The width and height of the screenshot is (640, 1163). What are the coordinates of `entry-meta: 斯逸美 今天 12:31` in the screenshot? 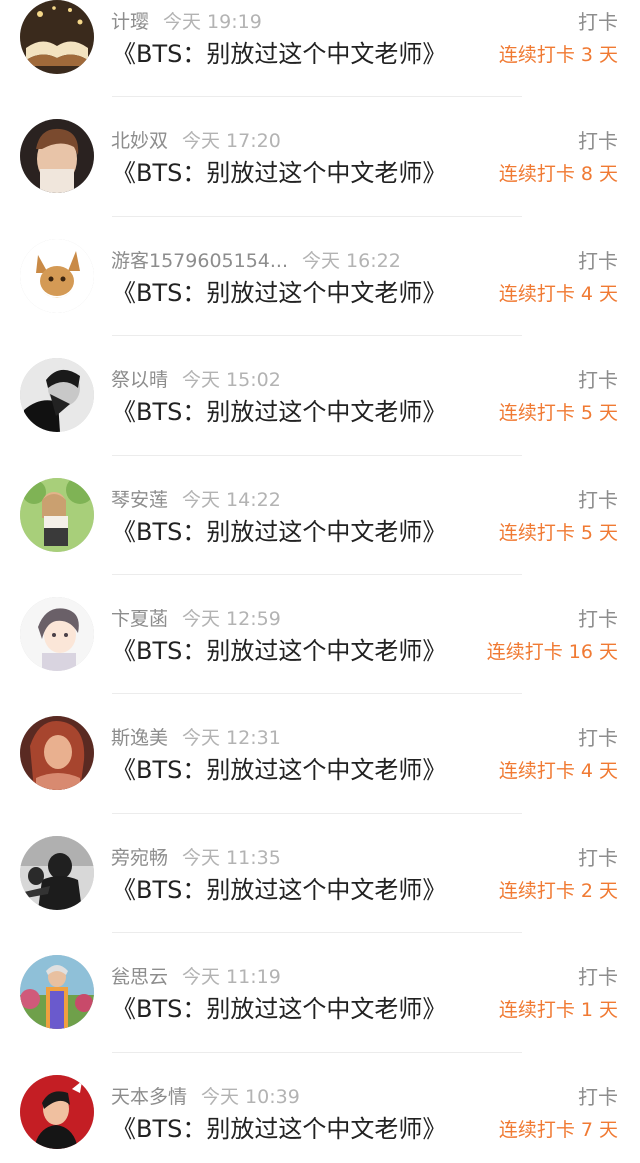 It's located at (196, 738).